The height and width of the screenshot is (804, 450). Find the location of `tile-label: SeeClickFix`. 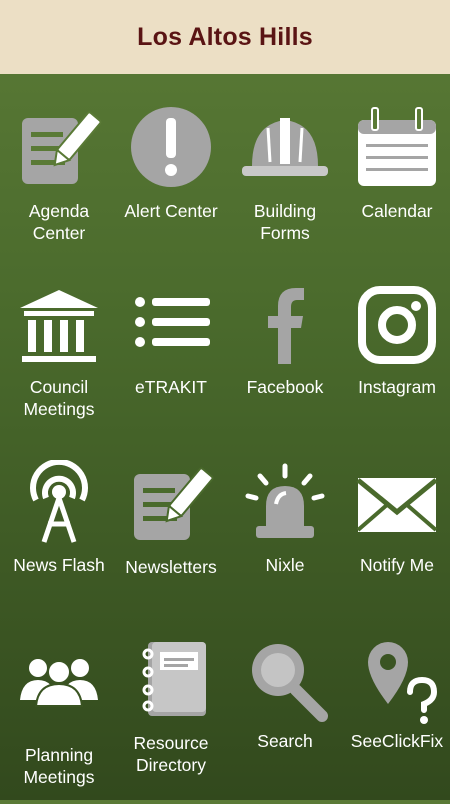

tile-label: SeeClickFix is located at coordinates (397, 741).